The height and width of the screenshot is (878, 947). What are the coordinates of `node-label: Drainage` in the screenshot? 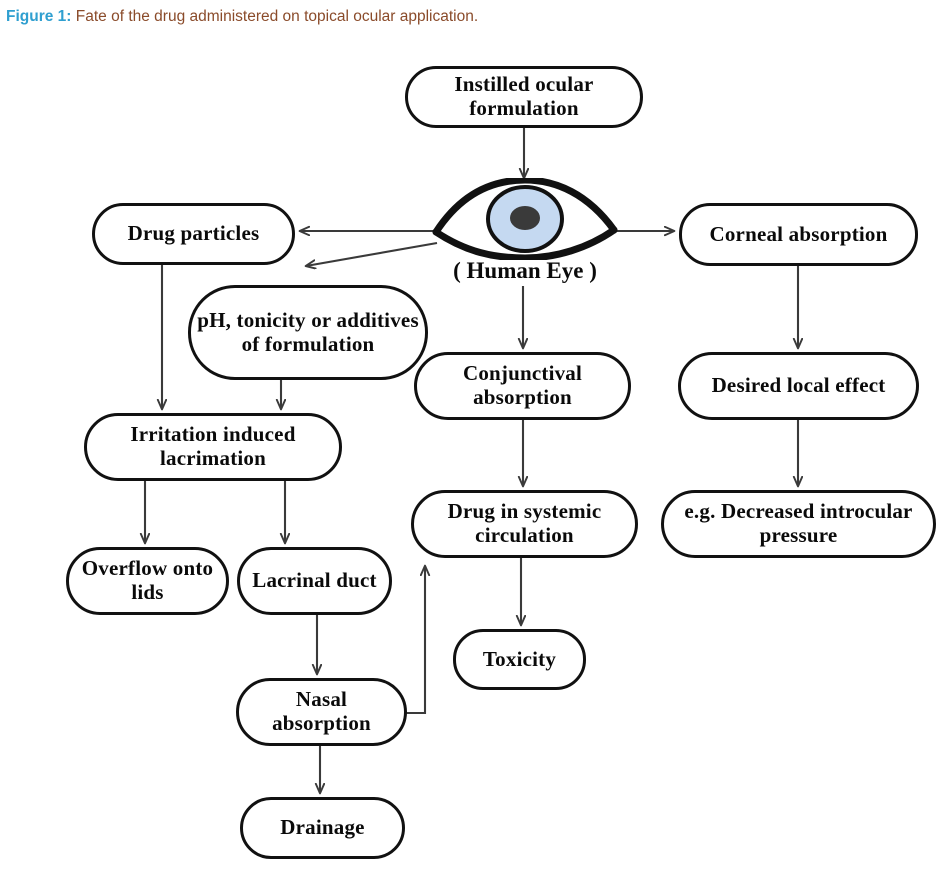 It's located at (322, 827).